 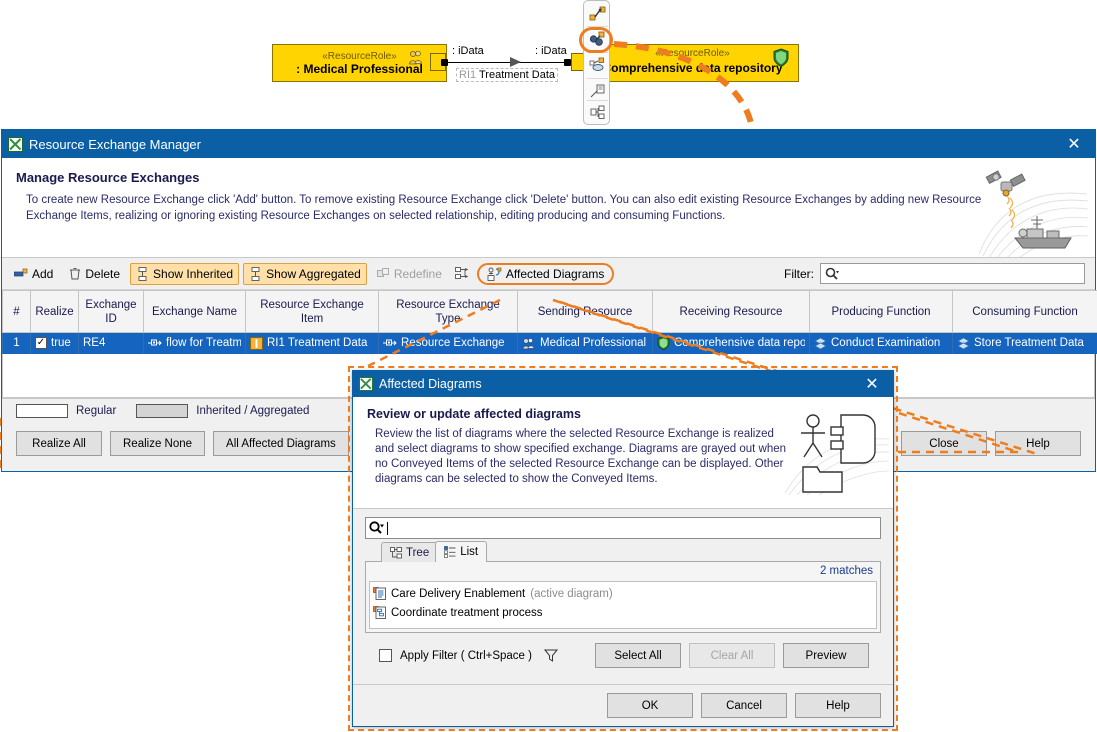 I want to click on realize-all-button: Realize All, so click(x=59, y=443).